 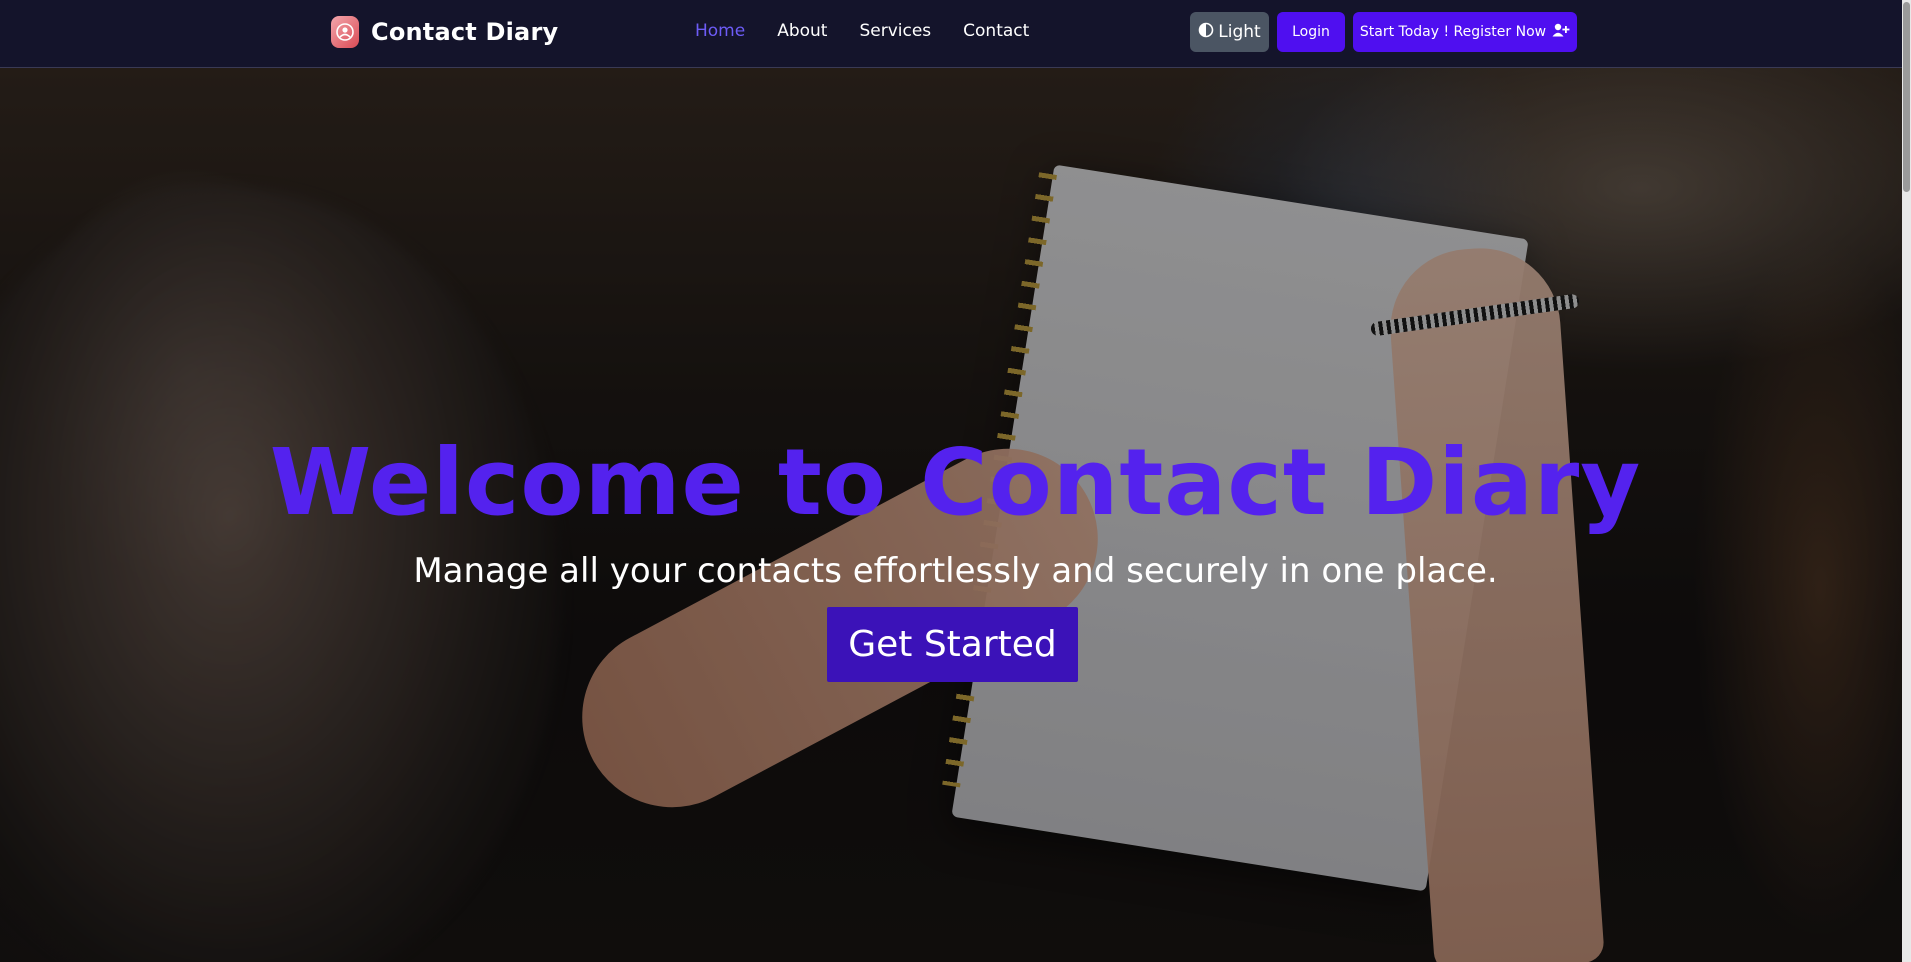 I want to click on nav-link-about: About, so click(x=802, y=31).